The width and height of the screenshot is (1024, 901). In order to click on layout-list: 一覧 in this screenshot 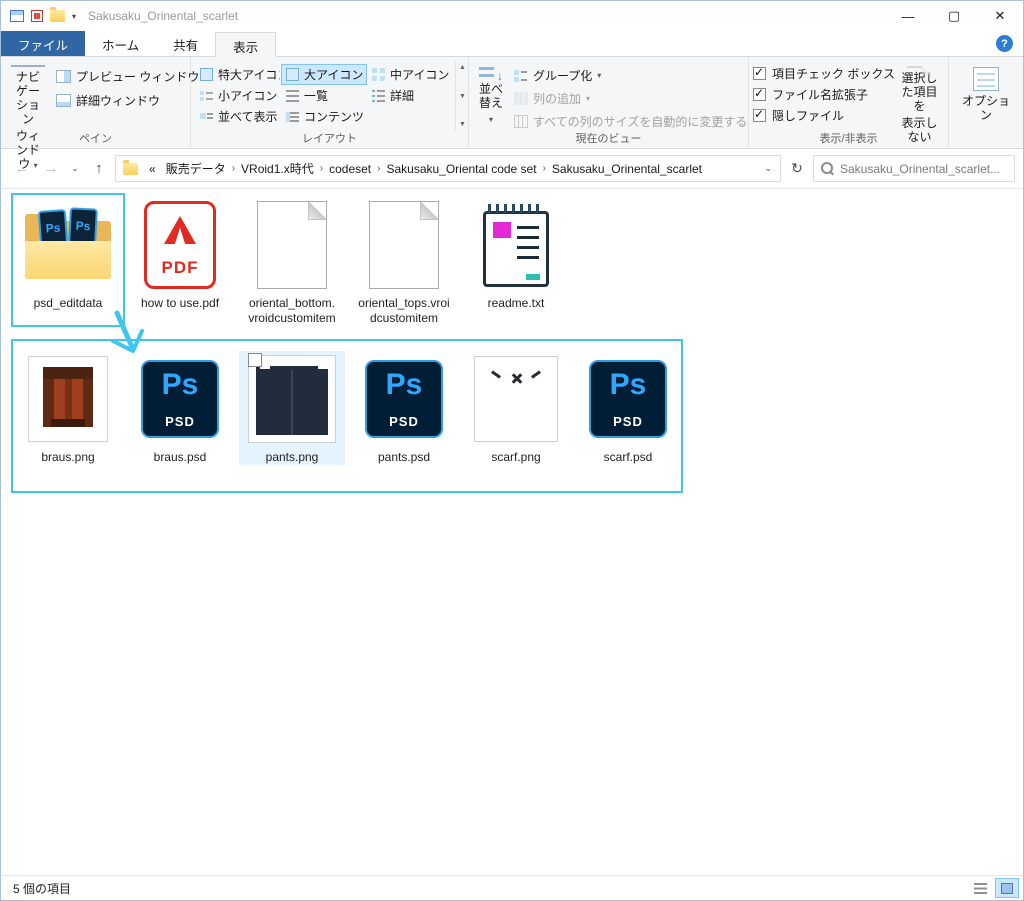, I will do `click(324, 95)`.